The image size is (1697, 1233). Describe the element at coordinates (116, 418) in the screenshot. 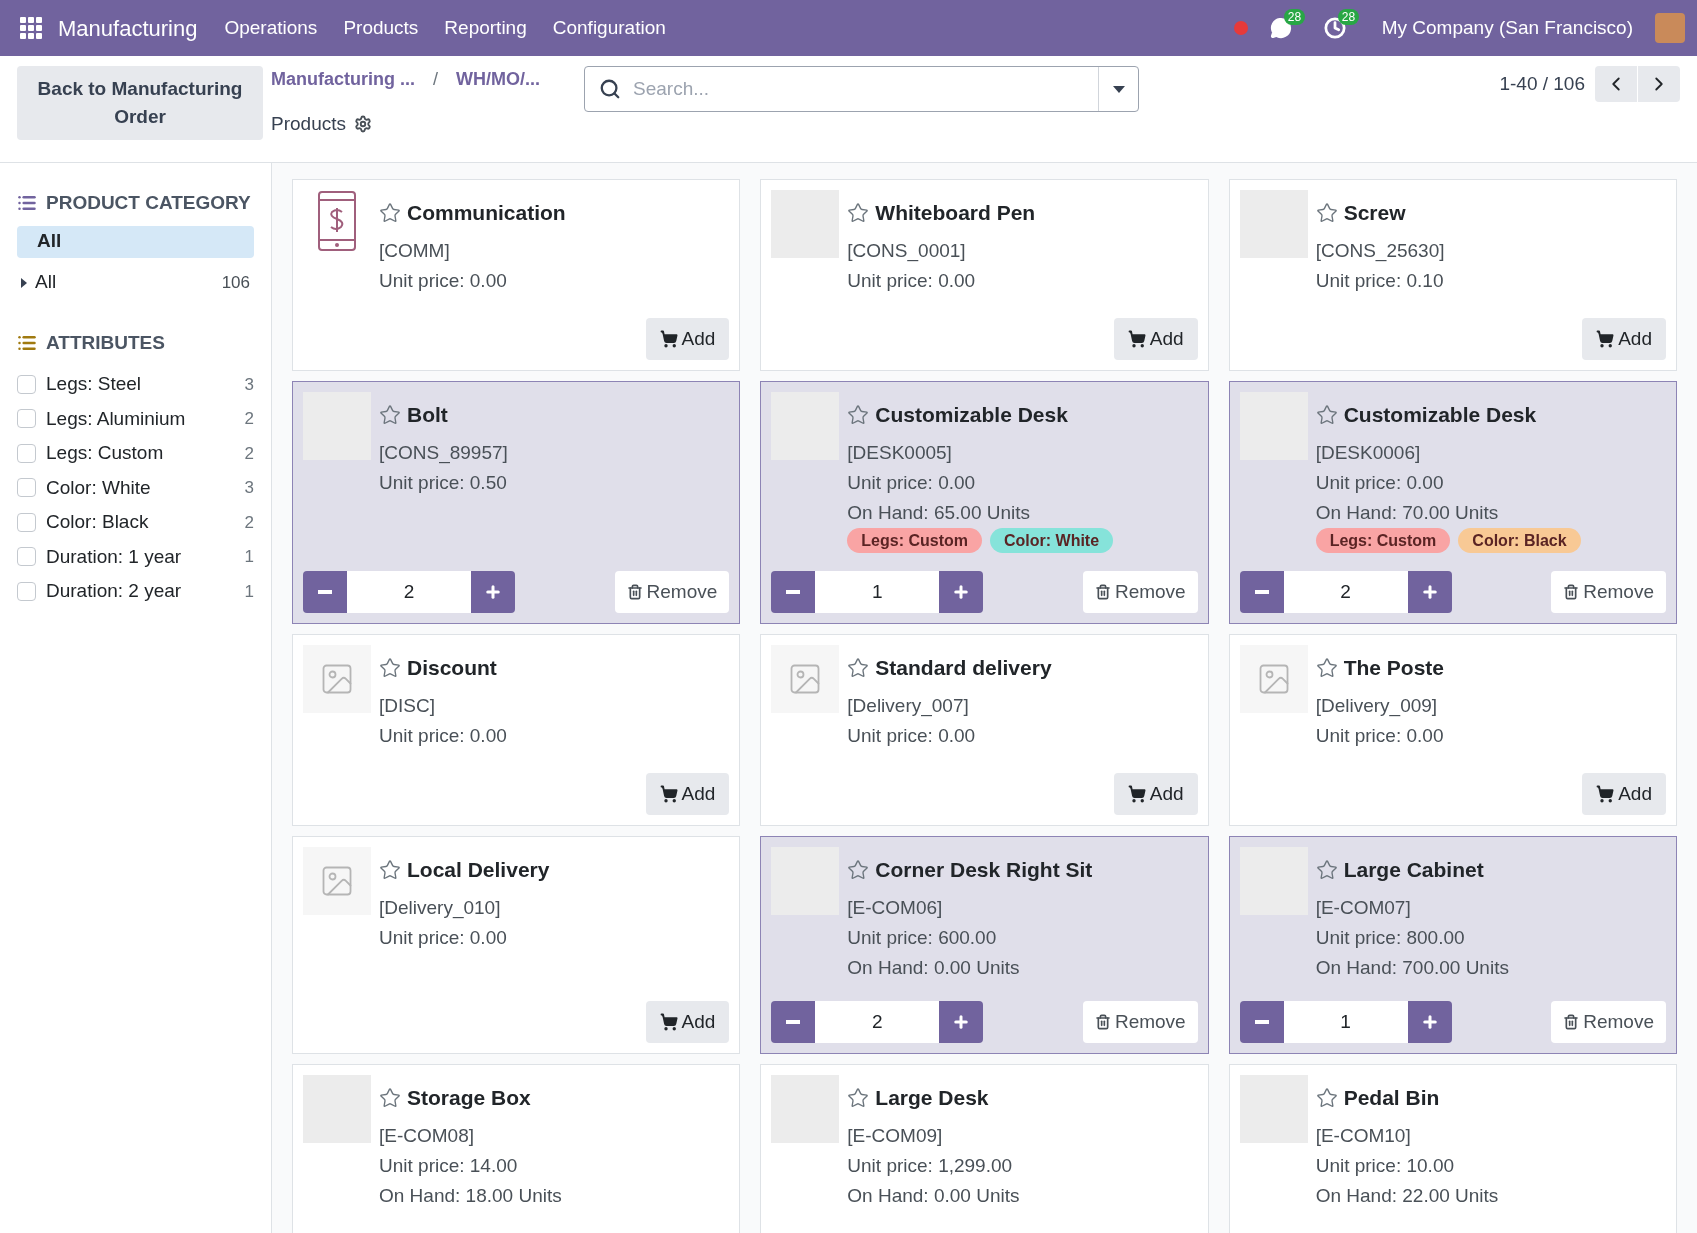

I see `attribute-label: Legs: Aluminium` at that location.